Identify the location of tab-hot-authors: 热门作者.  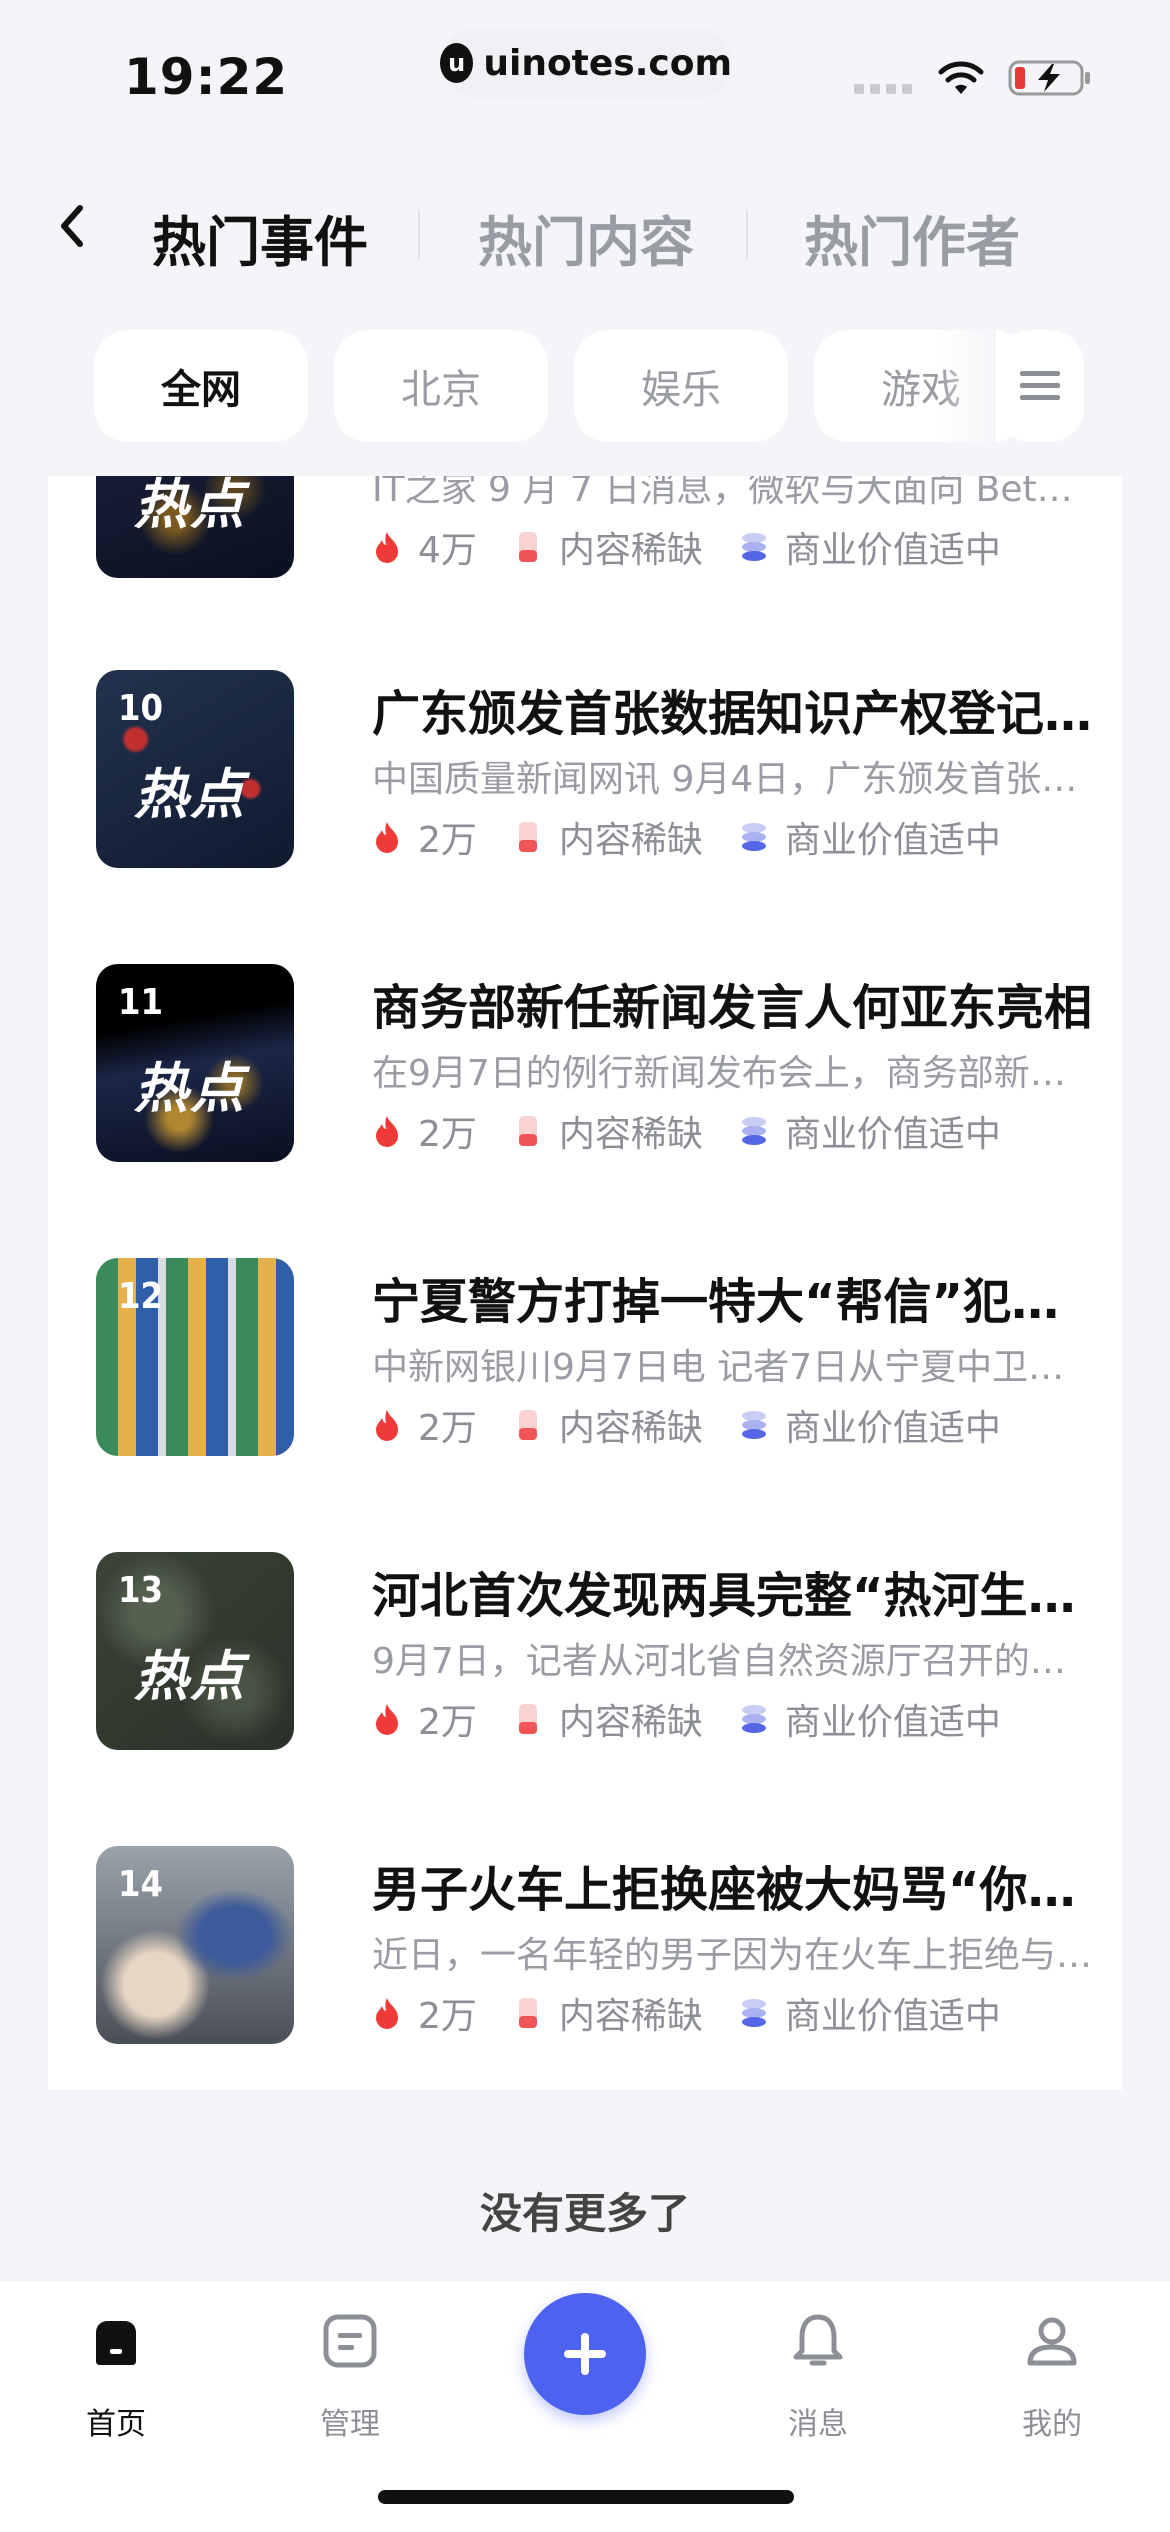
(912, 237).